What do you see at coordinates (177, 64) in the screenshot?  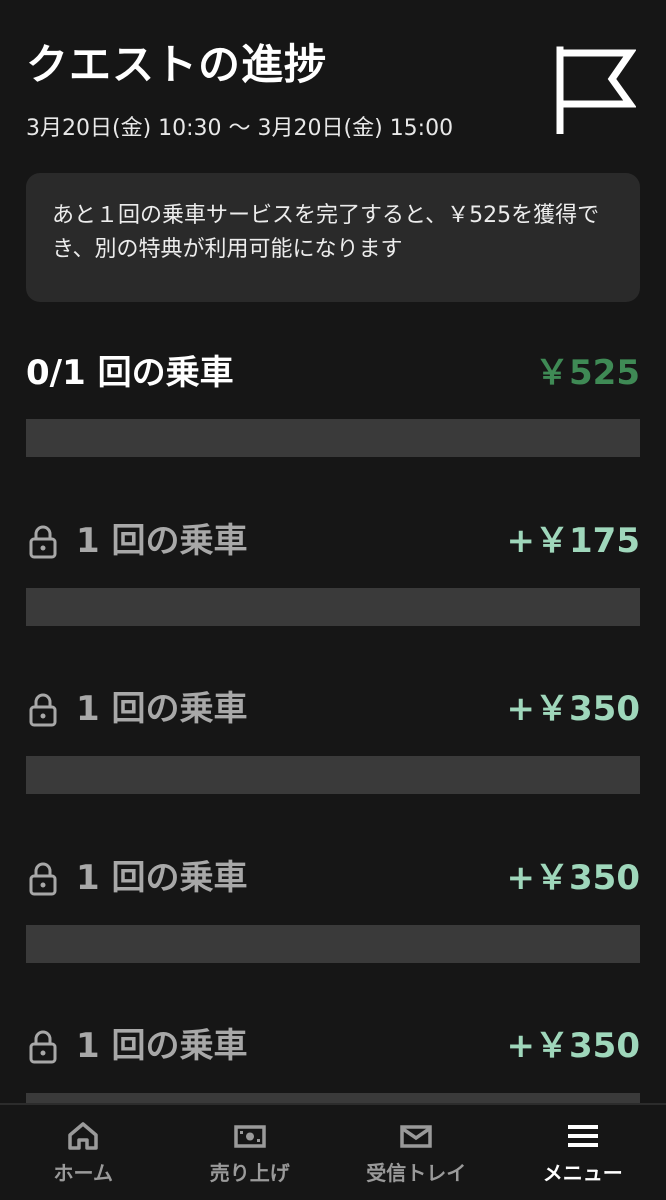 I see `page-title: クエストの進捗` at bounding box center [177, 64].